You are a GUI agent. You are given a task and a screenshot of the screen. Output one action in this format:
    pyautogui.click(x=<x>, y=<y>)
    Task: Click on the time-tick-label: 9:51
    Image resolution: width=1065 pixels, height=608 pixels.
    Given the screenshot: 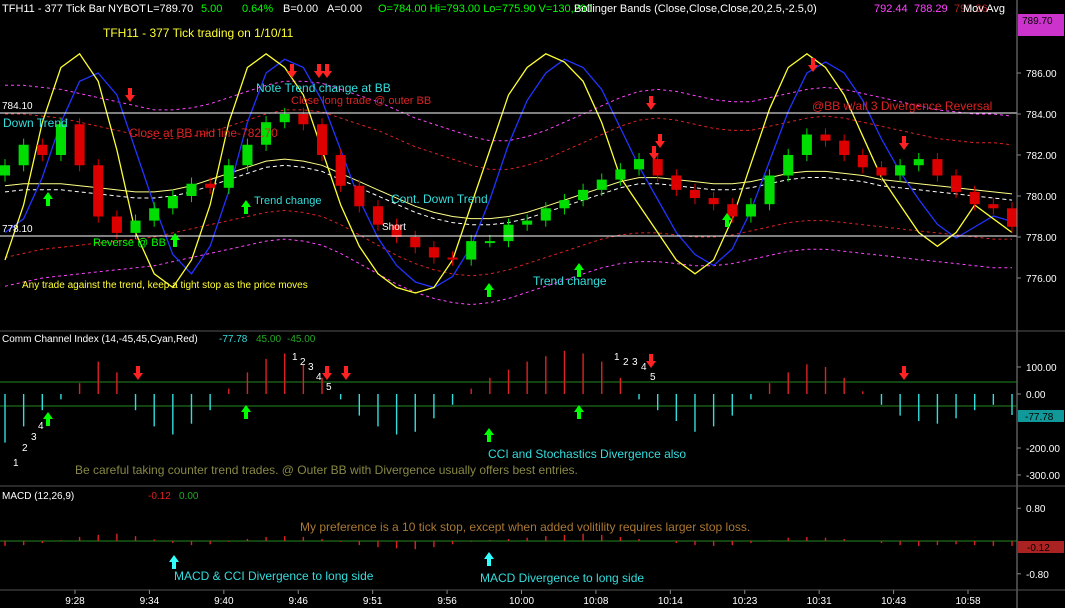 What is the action you would take?
    pyautogui.click(x=373, y=601)
    